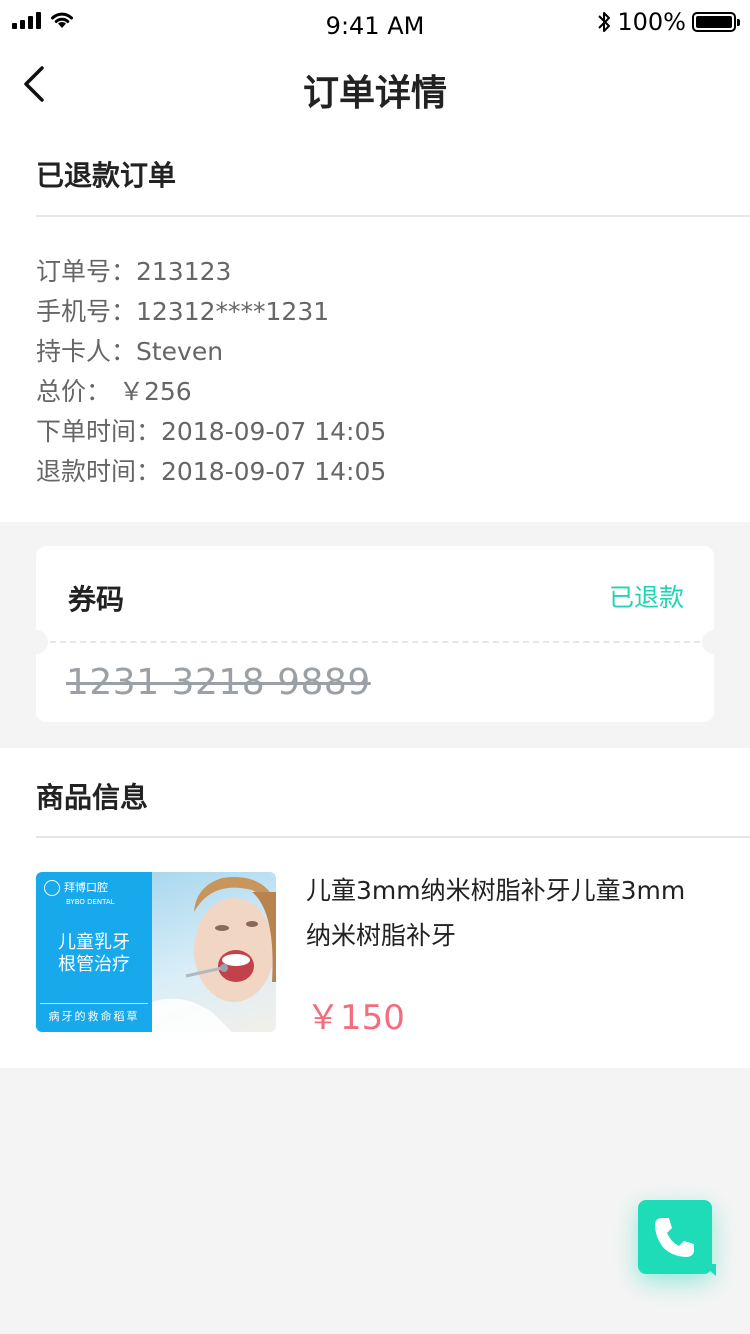 Image resolution: width=750 pixels, height=1334 pixels. I want to click on coupon-code: 1231 3218 9889, so click(218, 682).